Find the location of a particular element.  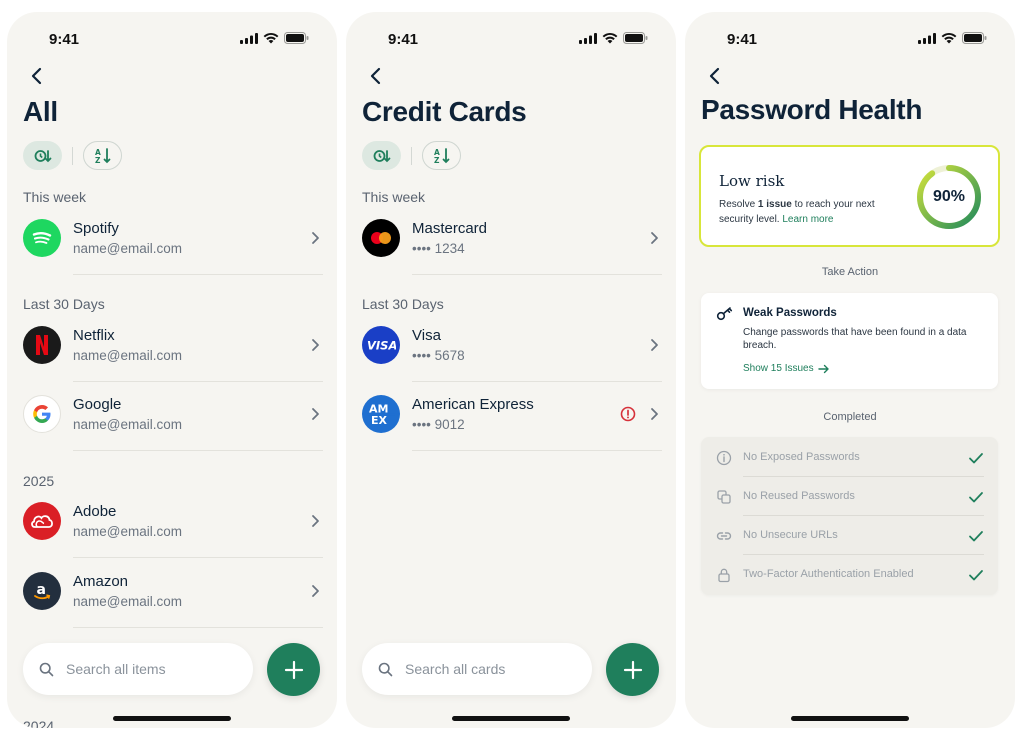

search-input: Search all cards is located at coordinates (477, 669).